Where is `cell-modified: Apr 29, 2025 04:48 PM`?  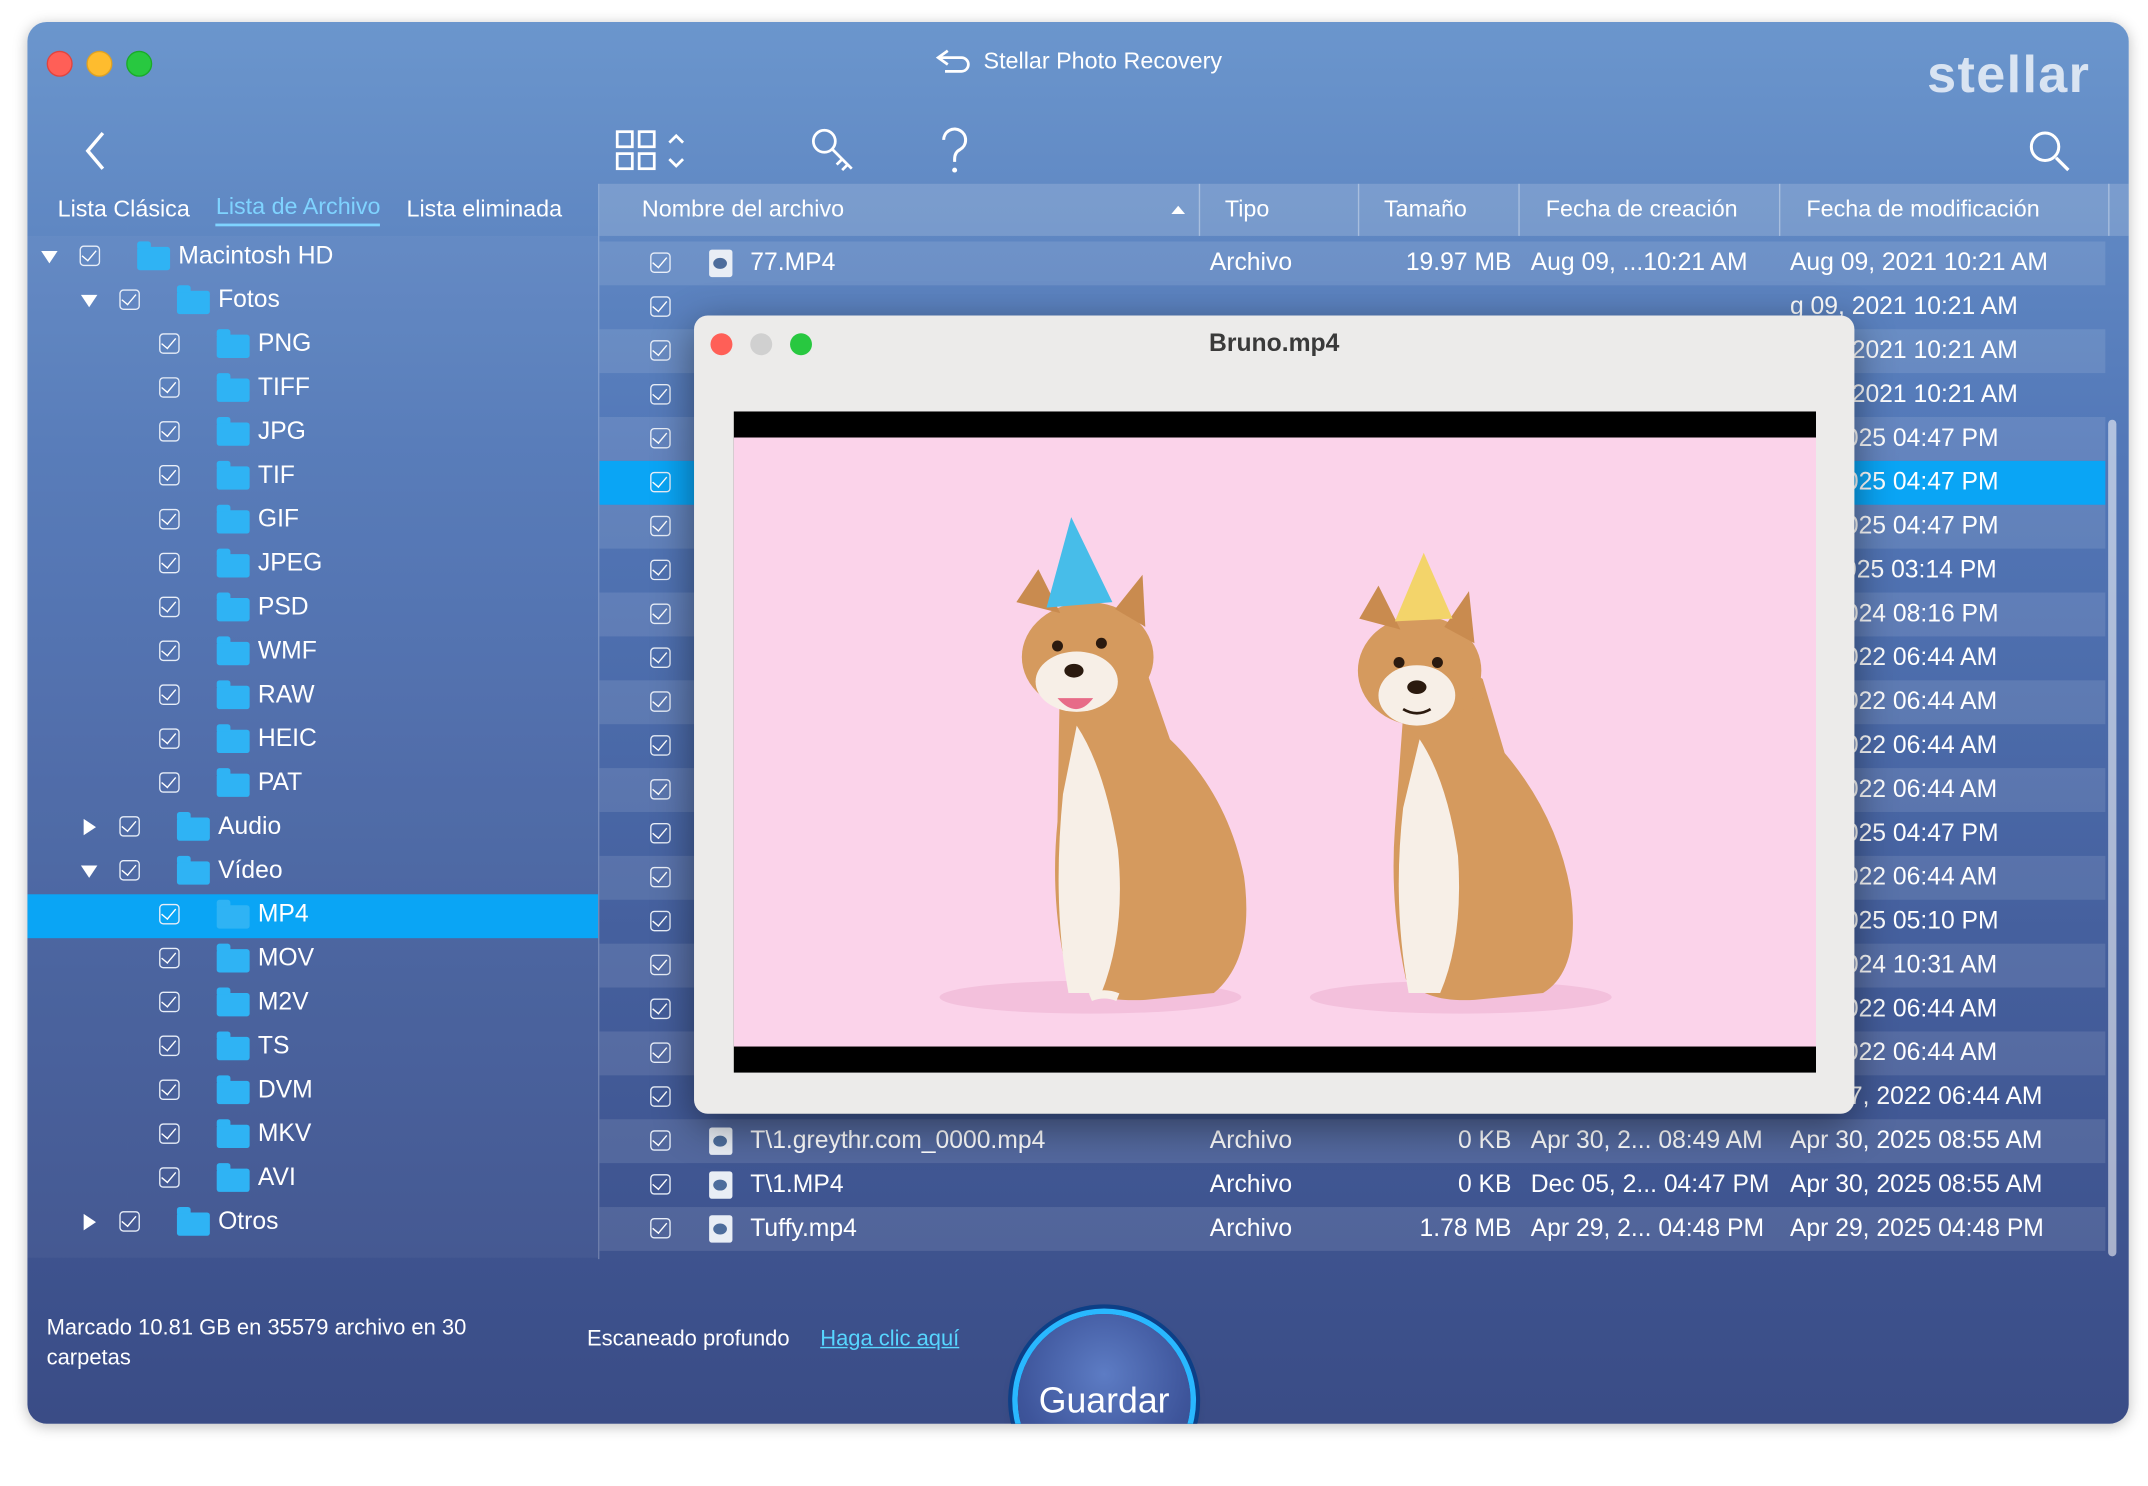 cell-modified: Apr 29, 2025 04:48 PM is located at coordinates (1916, 1227).